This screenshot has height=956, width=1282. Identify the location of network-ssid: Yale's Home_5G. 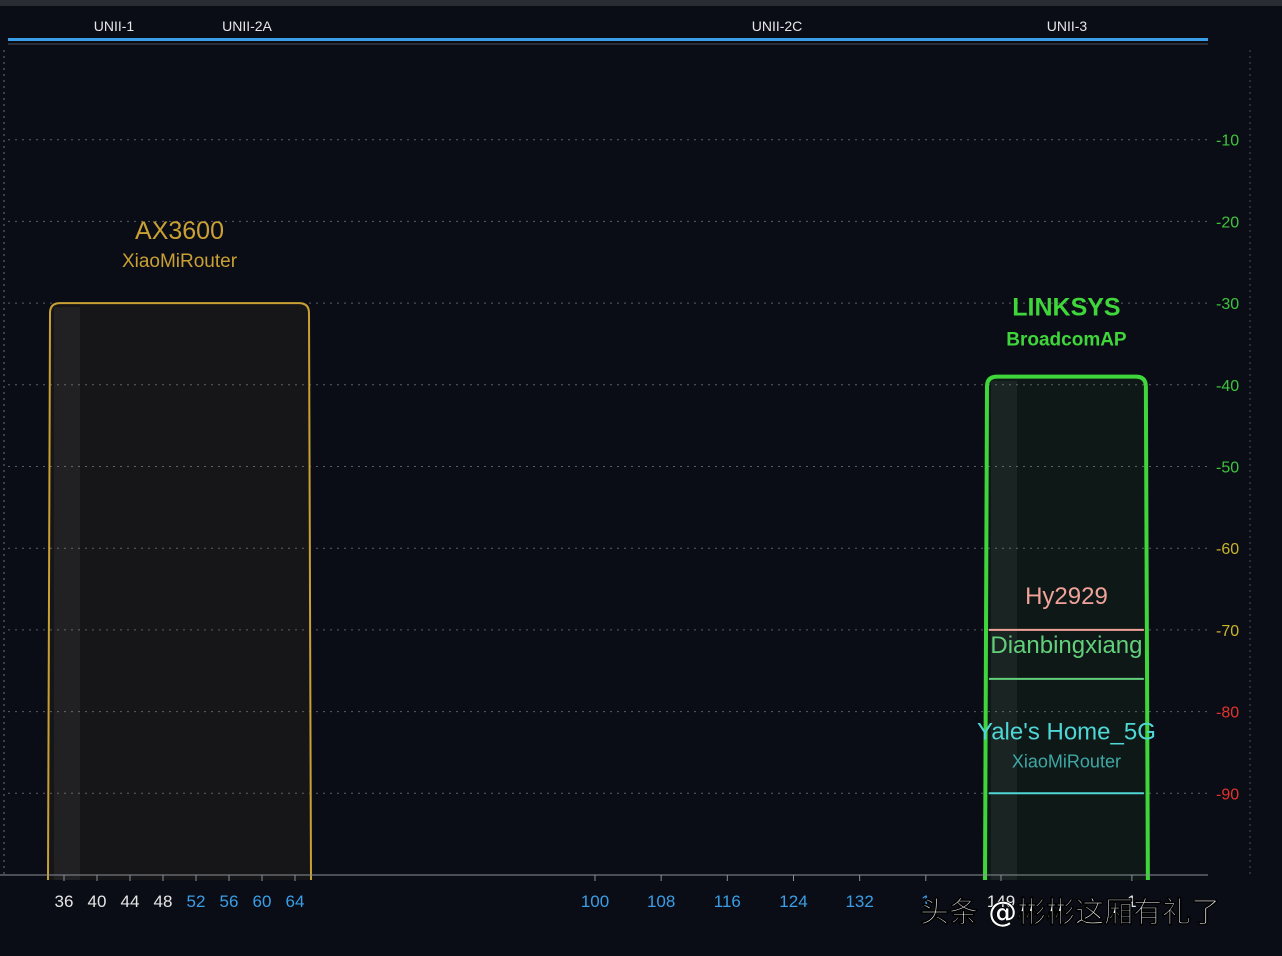
(1066, 731).